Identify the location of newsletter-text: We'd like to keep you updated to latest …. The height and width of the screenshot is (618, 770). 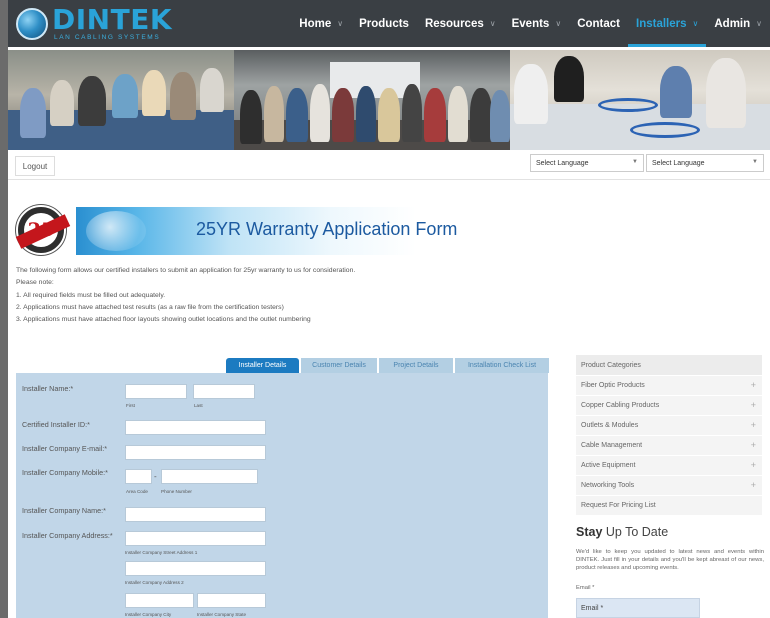
(670, 560).